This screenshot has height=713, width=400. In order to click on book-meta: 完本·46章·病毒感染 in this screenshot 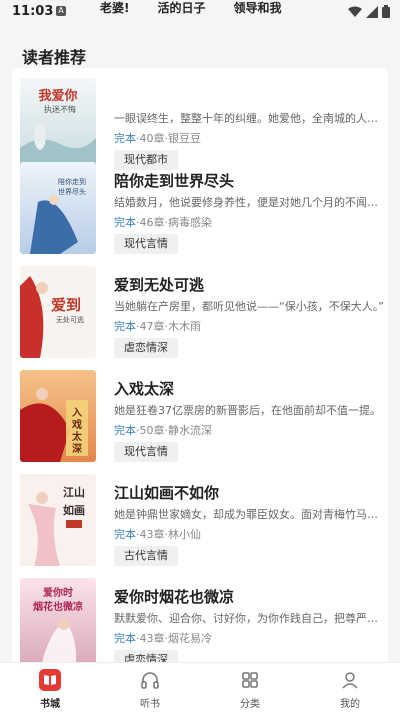, I will do `click(163, 222)`.